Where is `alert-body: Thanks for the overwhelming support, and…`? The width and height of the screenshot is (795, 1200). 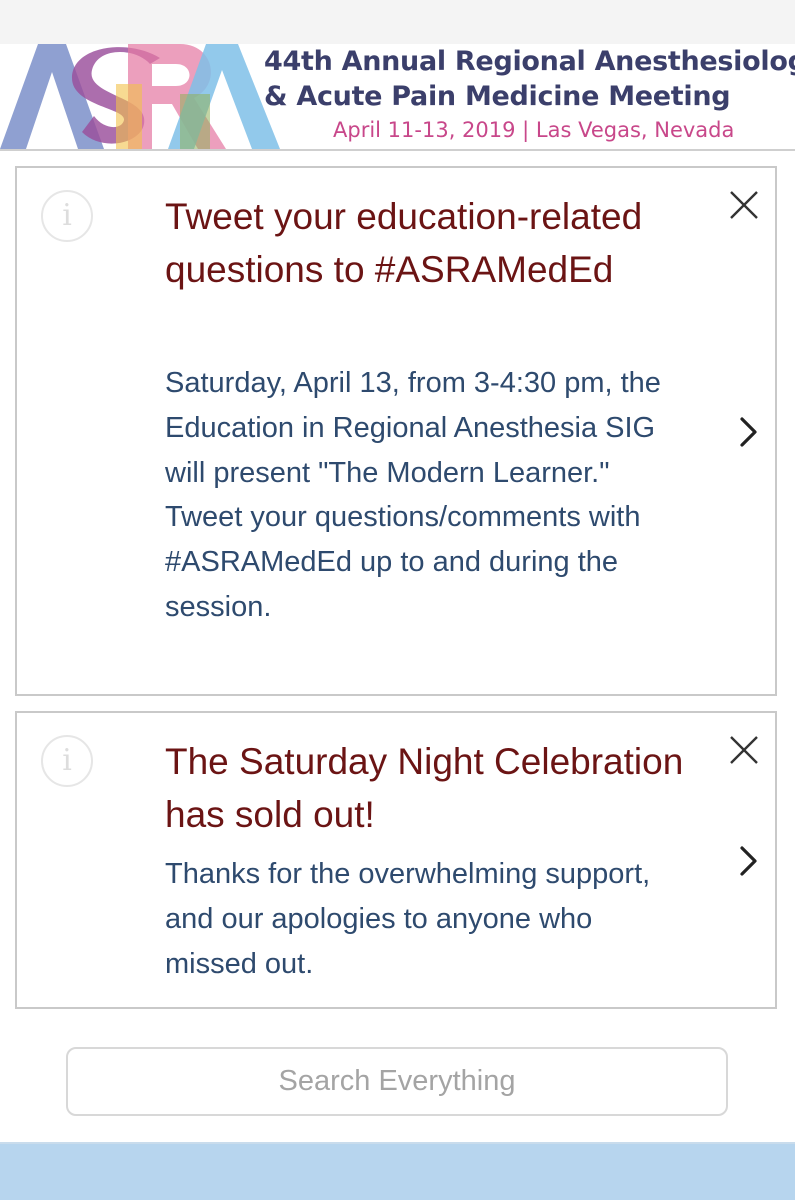
alert-body: Thanks for the overwhelming support, and… is located at coordinates (408, 919).